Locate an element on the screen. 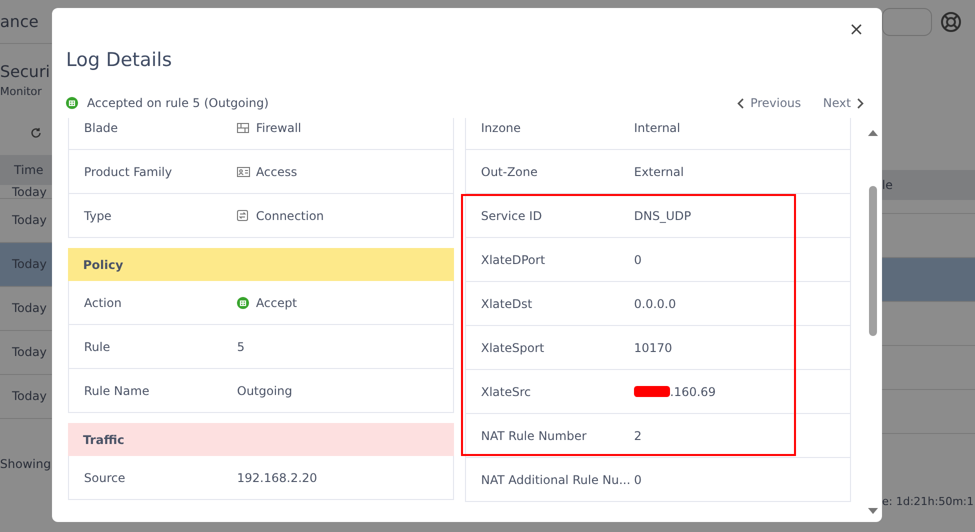 This screenshot has width=975, height=532. field-label: Product Family is located at coordinates (128, 172).